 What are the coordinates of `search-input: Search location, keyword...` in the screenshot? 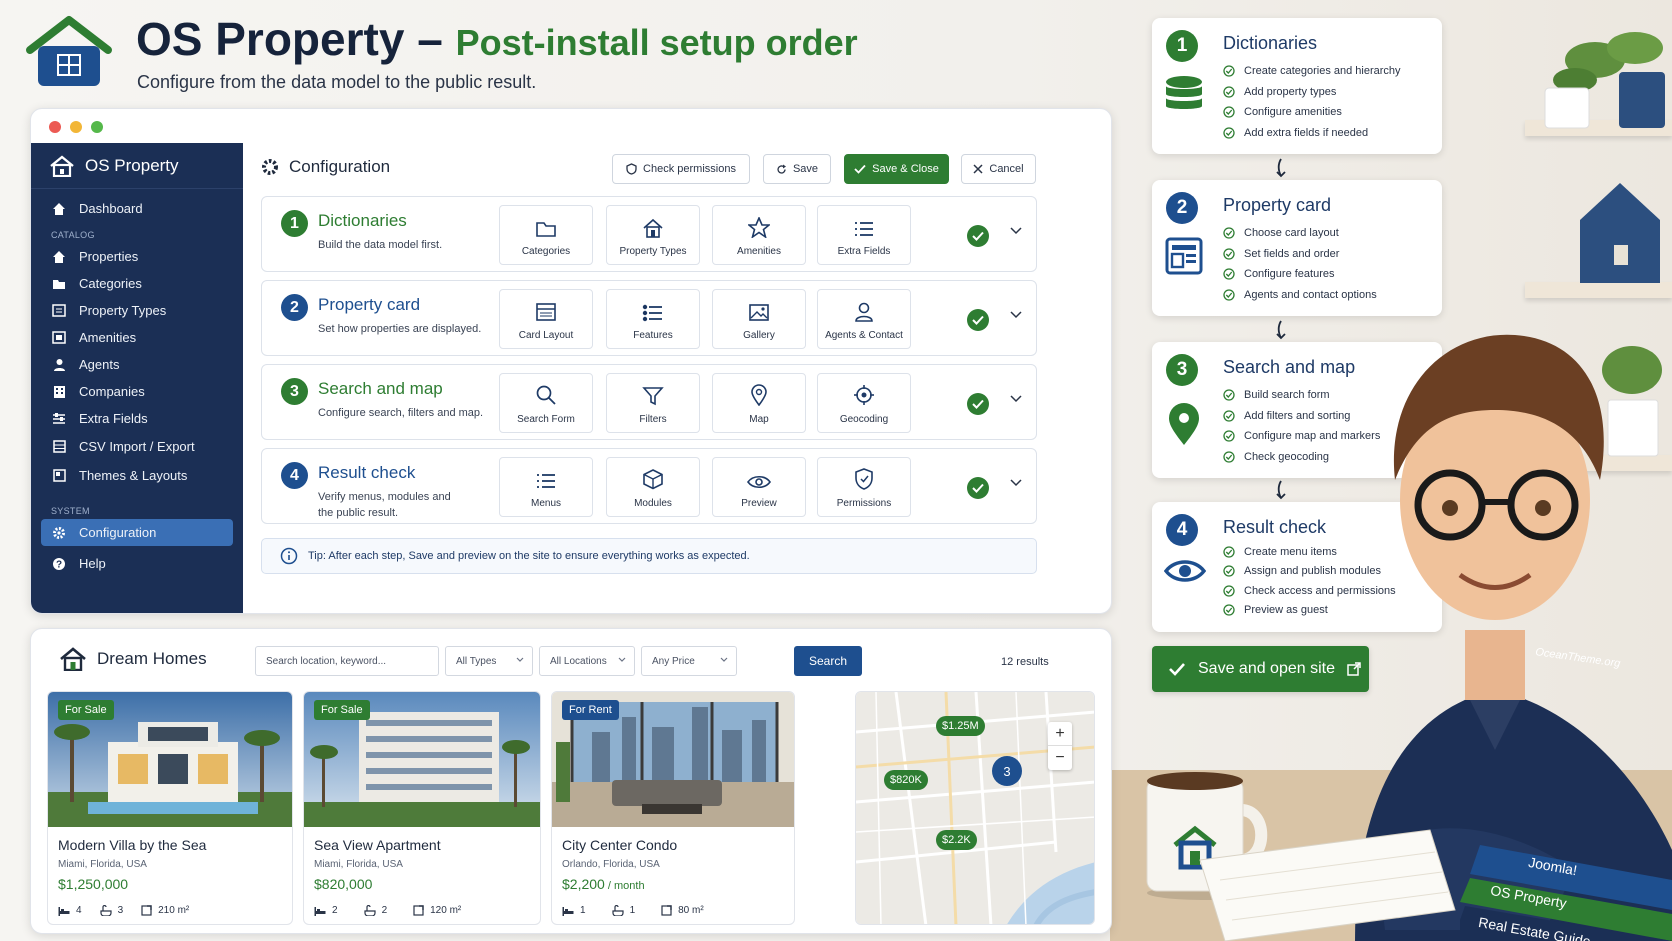 It's located at (347, 661).